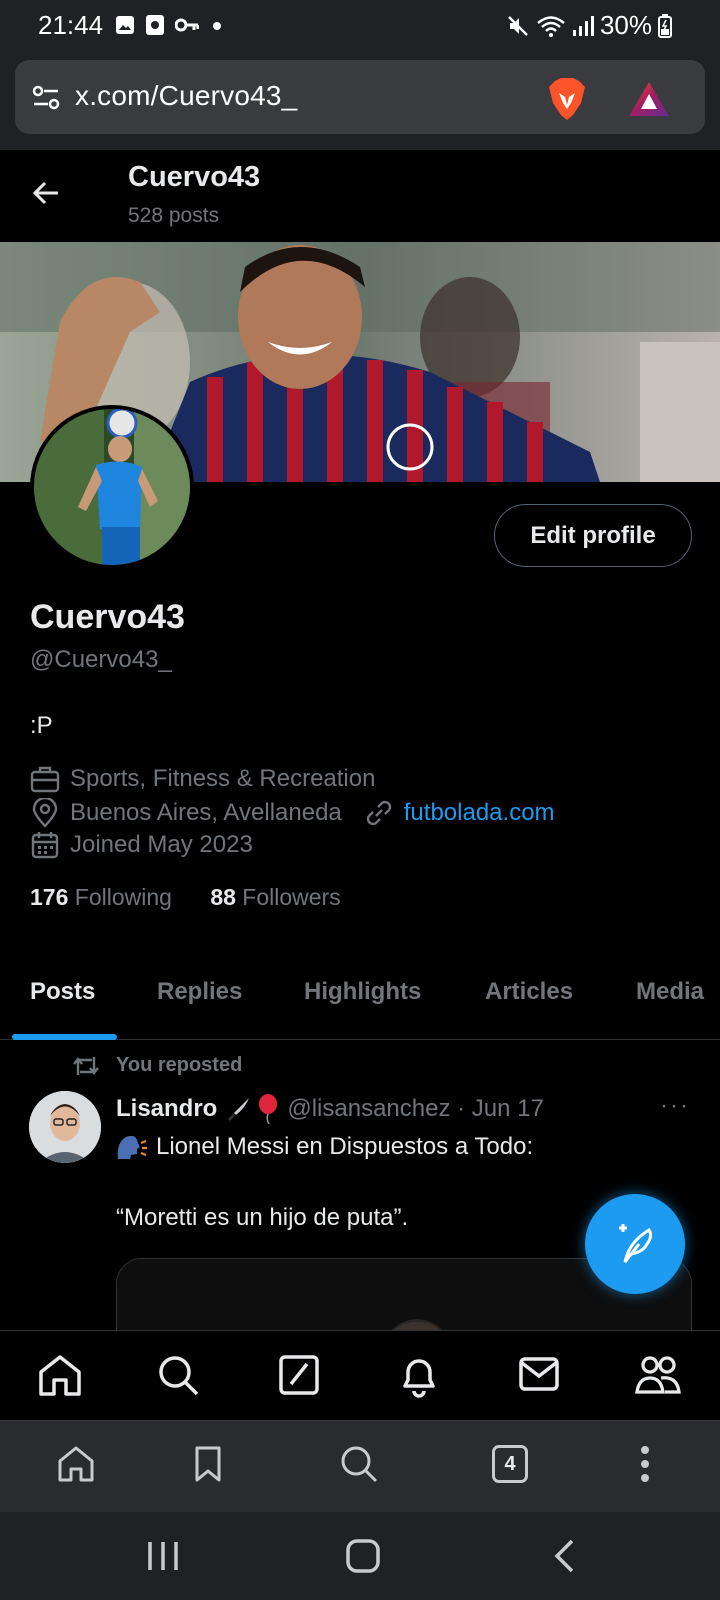 This screenshot has width=720, height=1600. What do you see at coordinates (155, 25) in the screenshot?
I see `screen-record-icon` at bounding box center [155, 25].